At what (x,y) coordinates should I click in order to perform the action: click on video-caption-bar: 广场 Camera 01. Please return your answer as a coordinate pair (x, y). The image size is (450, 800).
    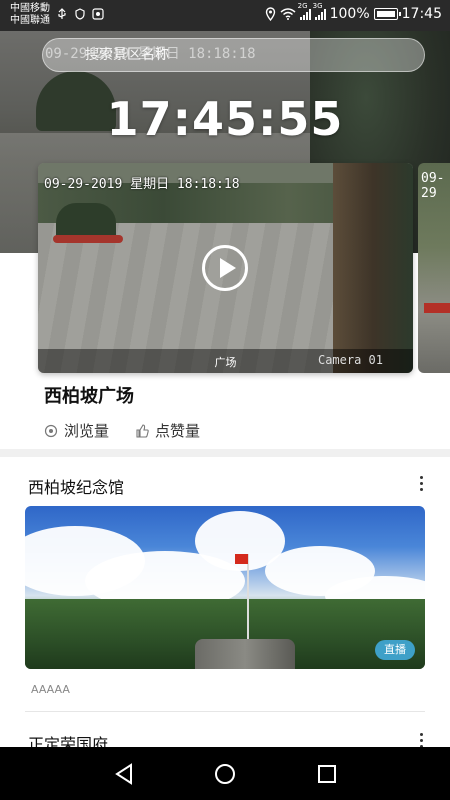
    Looking at the image, I should click on (225, 361).